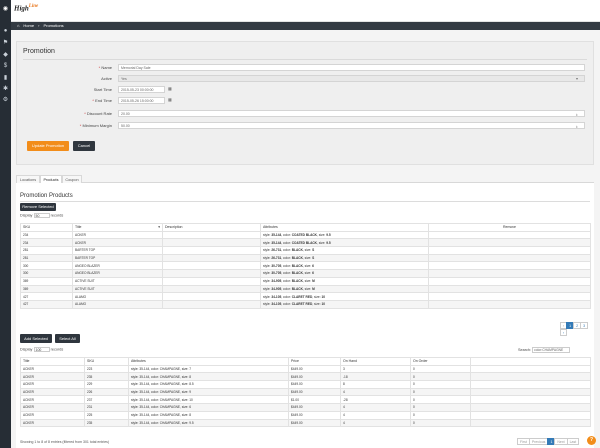 This screenshot has width=600, height=448. I want to click on search-input: color:CHAMPAGNE, so click(551, 350).